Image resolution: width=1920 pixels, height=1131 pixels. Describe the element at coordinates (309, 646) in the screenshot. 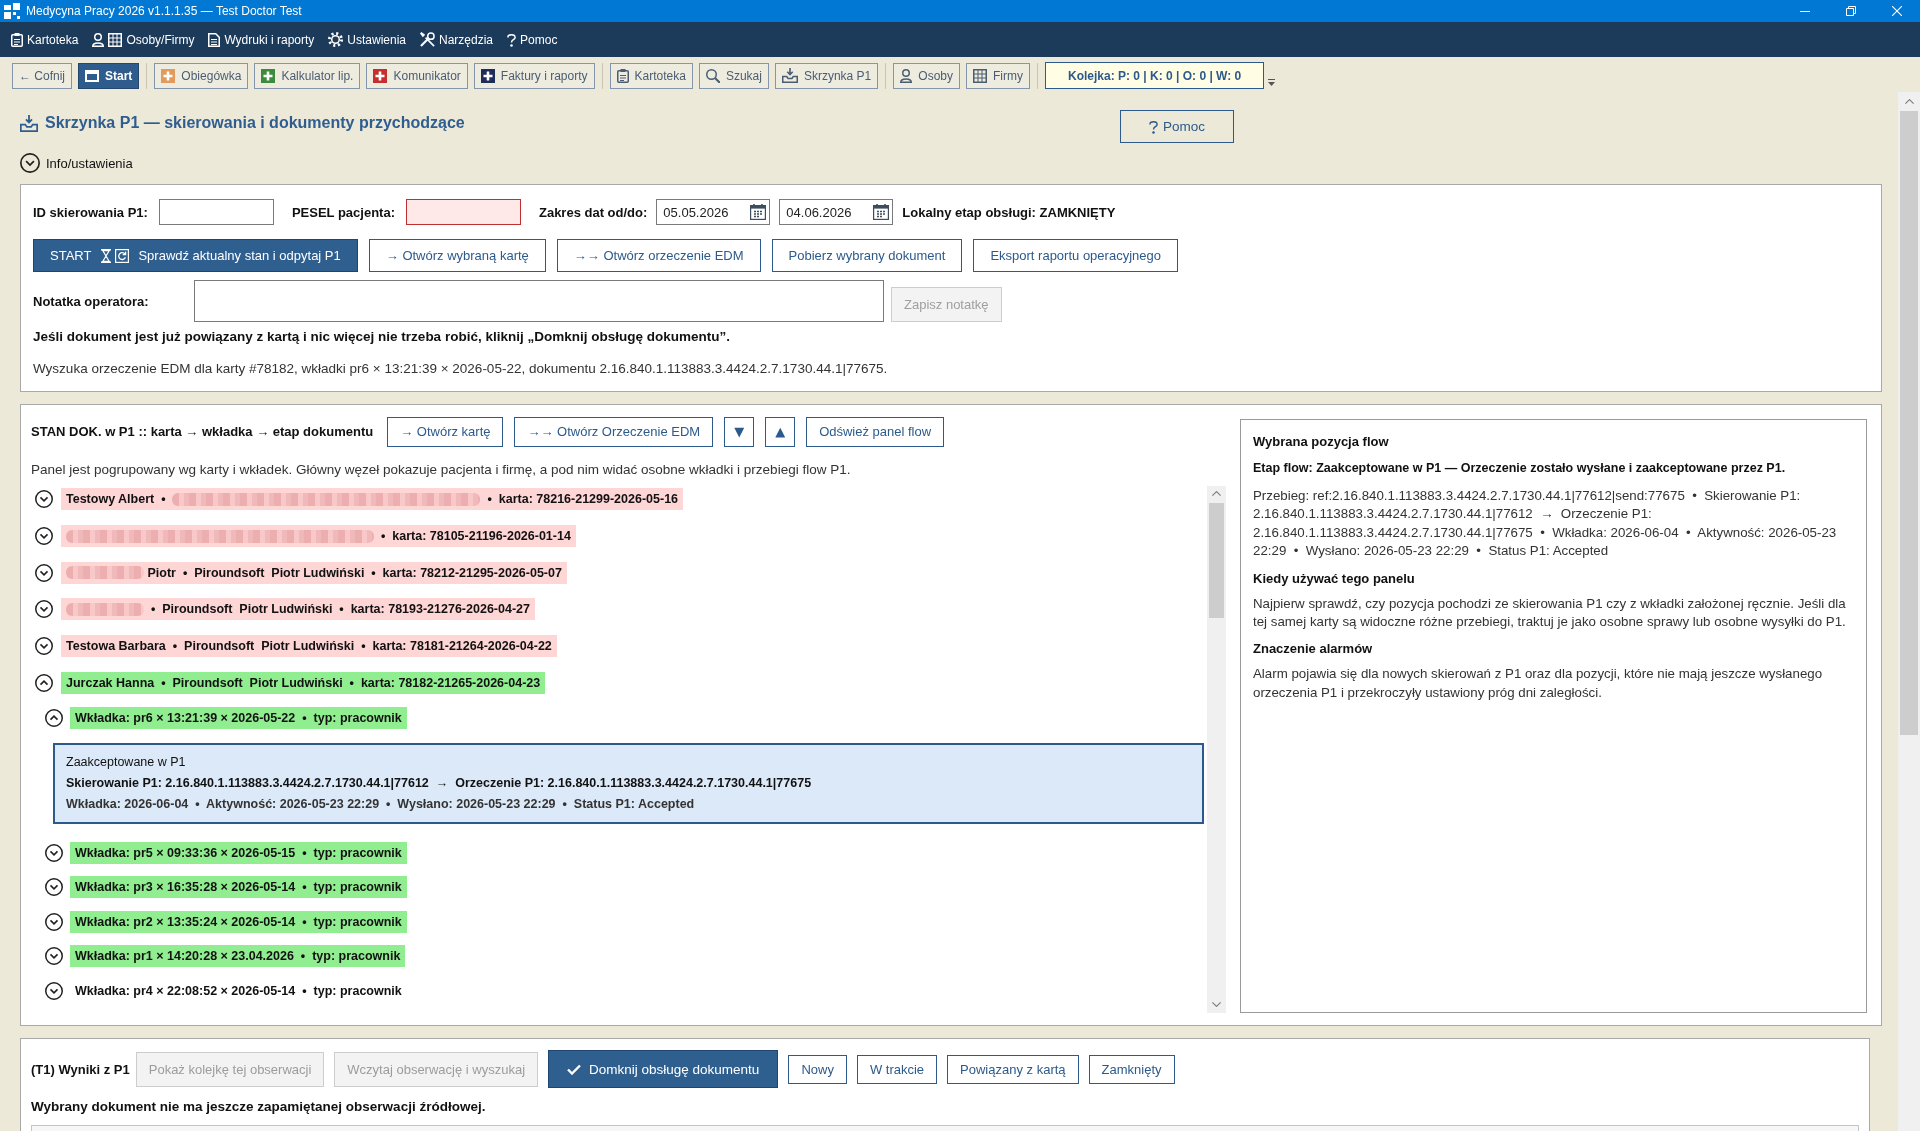

I see `tree-node: Testowa Barbara • Piroundsoft Piotr Ludwiński • karta: 78181-21264-2026-04-22` at that location.